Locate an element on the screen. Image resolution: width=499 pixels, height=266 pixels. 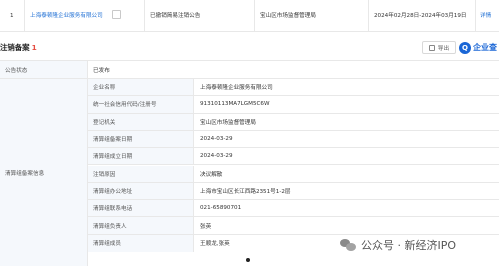
section-title: 注销备案 1 is located at coordinates (18, 47).